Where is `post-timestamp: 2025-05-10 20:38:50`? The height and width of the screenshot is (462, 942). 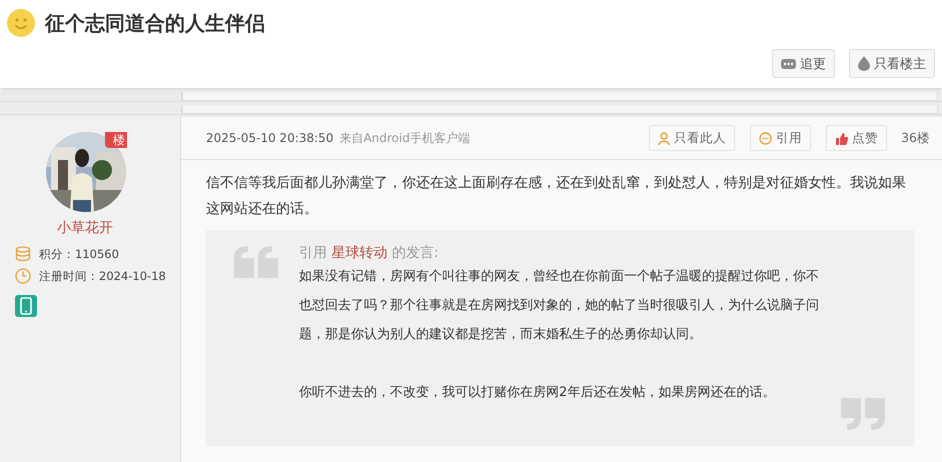
post-timestamp: 2025-05-10 20:38:50 is located at coordinates (270, 138).